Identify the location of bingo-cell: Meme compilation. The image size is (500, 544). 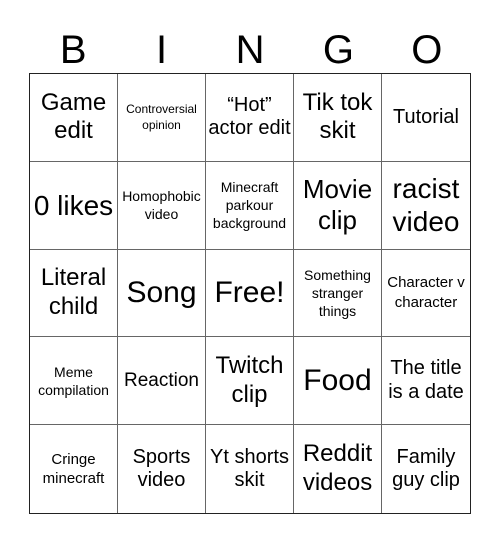
(74, 381).